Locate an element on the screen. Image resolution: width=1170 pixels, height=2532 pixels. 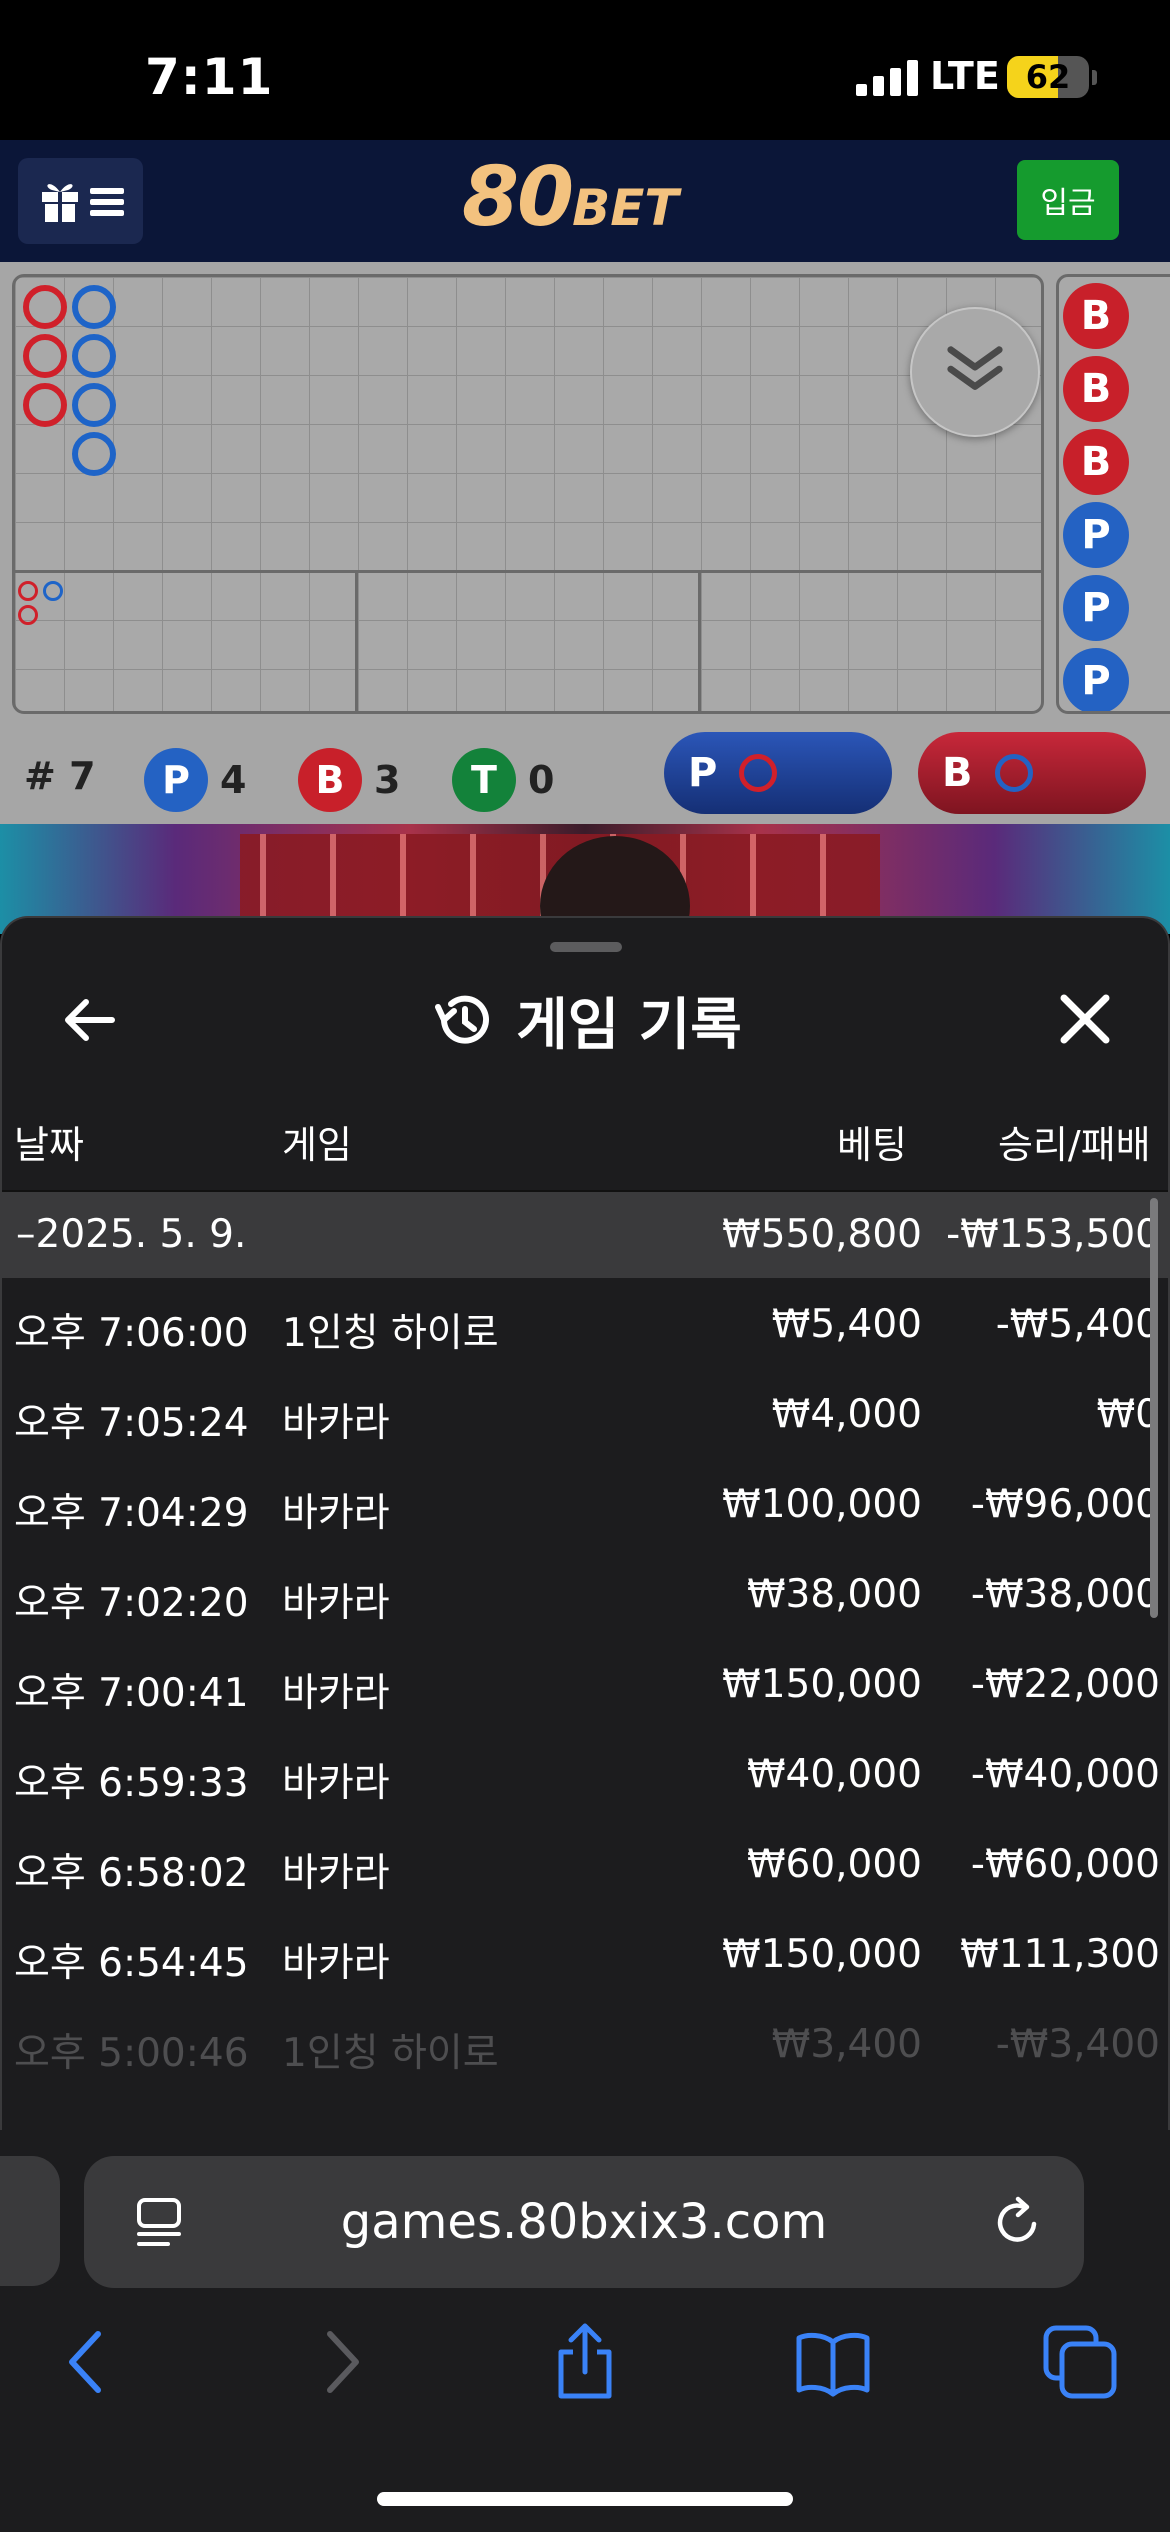
row-result: -₩22,000 is located at coordinates (1065, 1684).